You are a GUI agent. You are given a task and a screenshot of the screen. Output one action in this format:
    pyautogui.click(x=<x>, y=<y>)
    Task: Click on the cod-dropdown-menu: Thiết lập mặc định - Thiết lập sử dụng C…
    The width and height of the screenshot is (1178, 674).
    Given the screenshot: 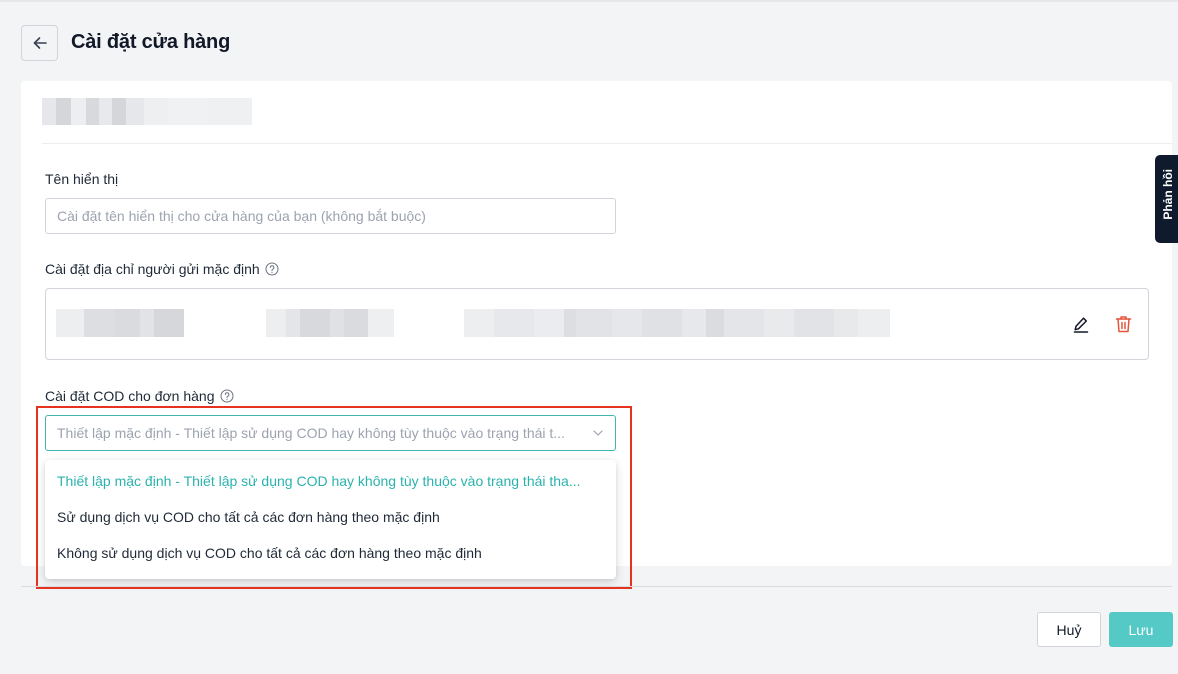 What is the action you would take?
    pyautogui.click(x=330, y=519)
    